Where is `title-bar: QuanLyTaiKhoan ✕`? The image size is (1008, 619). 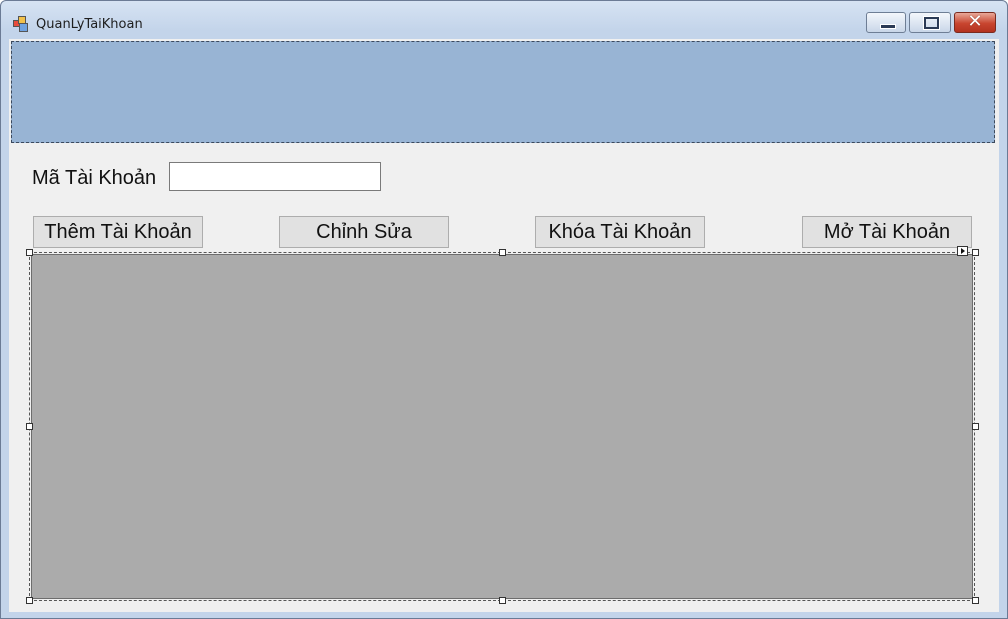 title-bar: QuanLyTaiKhoan ✕ is located at coordinates (504, 20).